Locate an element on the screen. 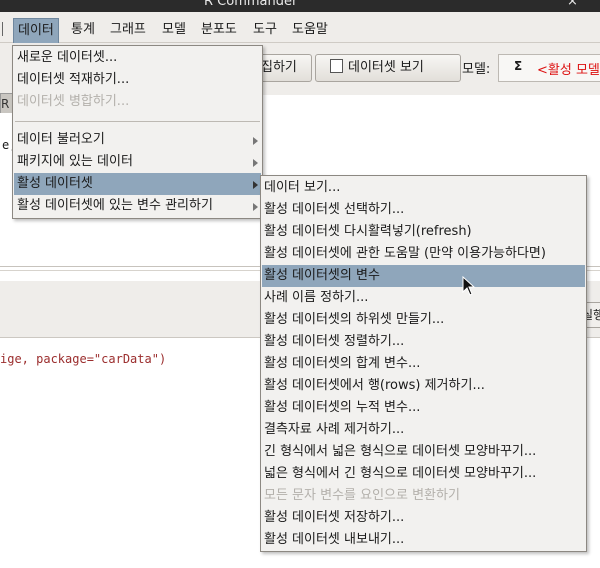  submenu-item-variables: 활성 데이터셋의 변수 is located at coordinates (423, 276).